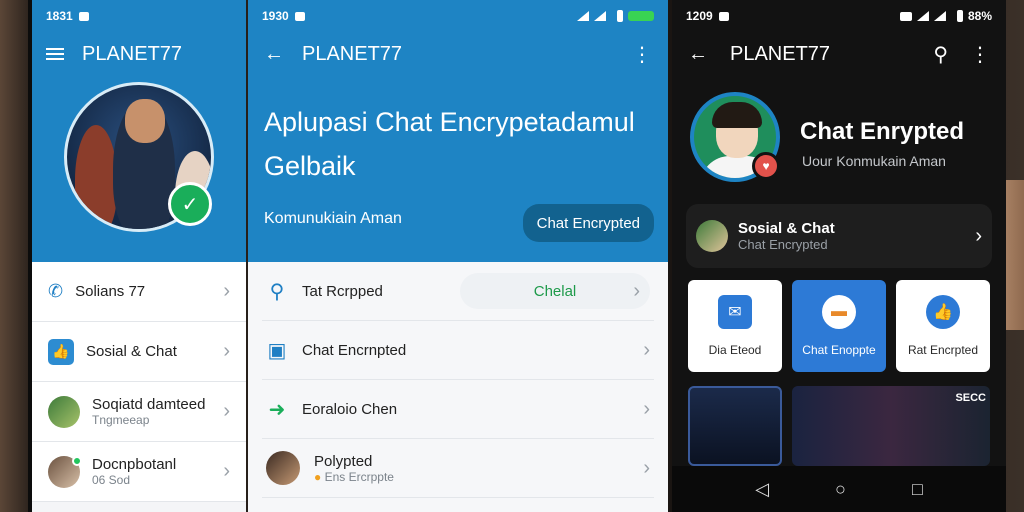 This screenshot has width=1024, height=512. What do you see at coordinates (458, 291) in the screenshot?
I see `list-item: ⚲ Tat Rcrpped Chelal ›` at bounding box center [458, 291].